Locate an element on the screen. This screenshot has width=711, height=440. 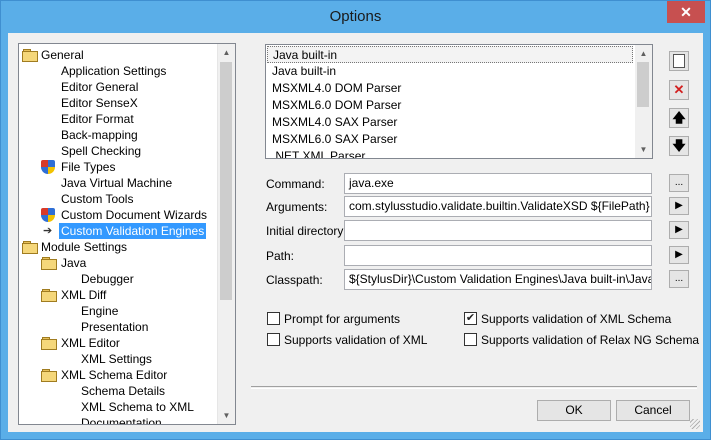
tree-item-label: Back-mapping is located at coordinates (99, 135).